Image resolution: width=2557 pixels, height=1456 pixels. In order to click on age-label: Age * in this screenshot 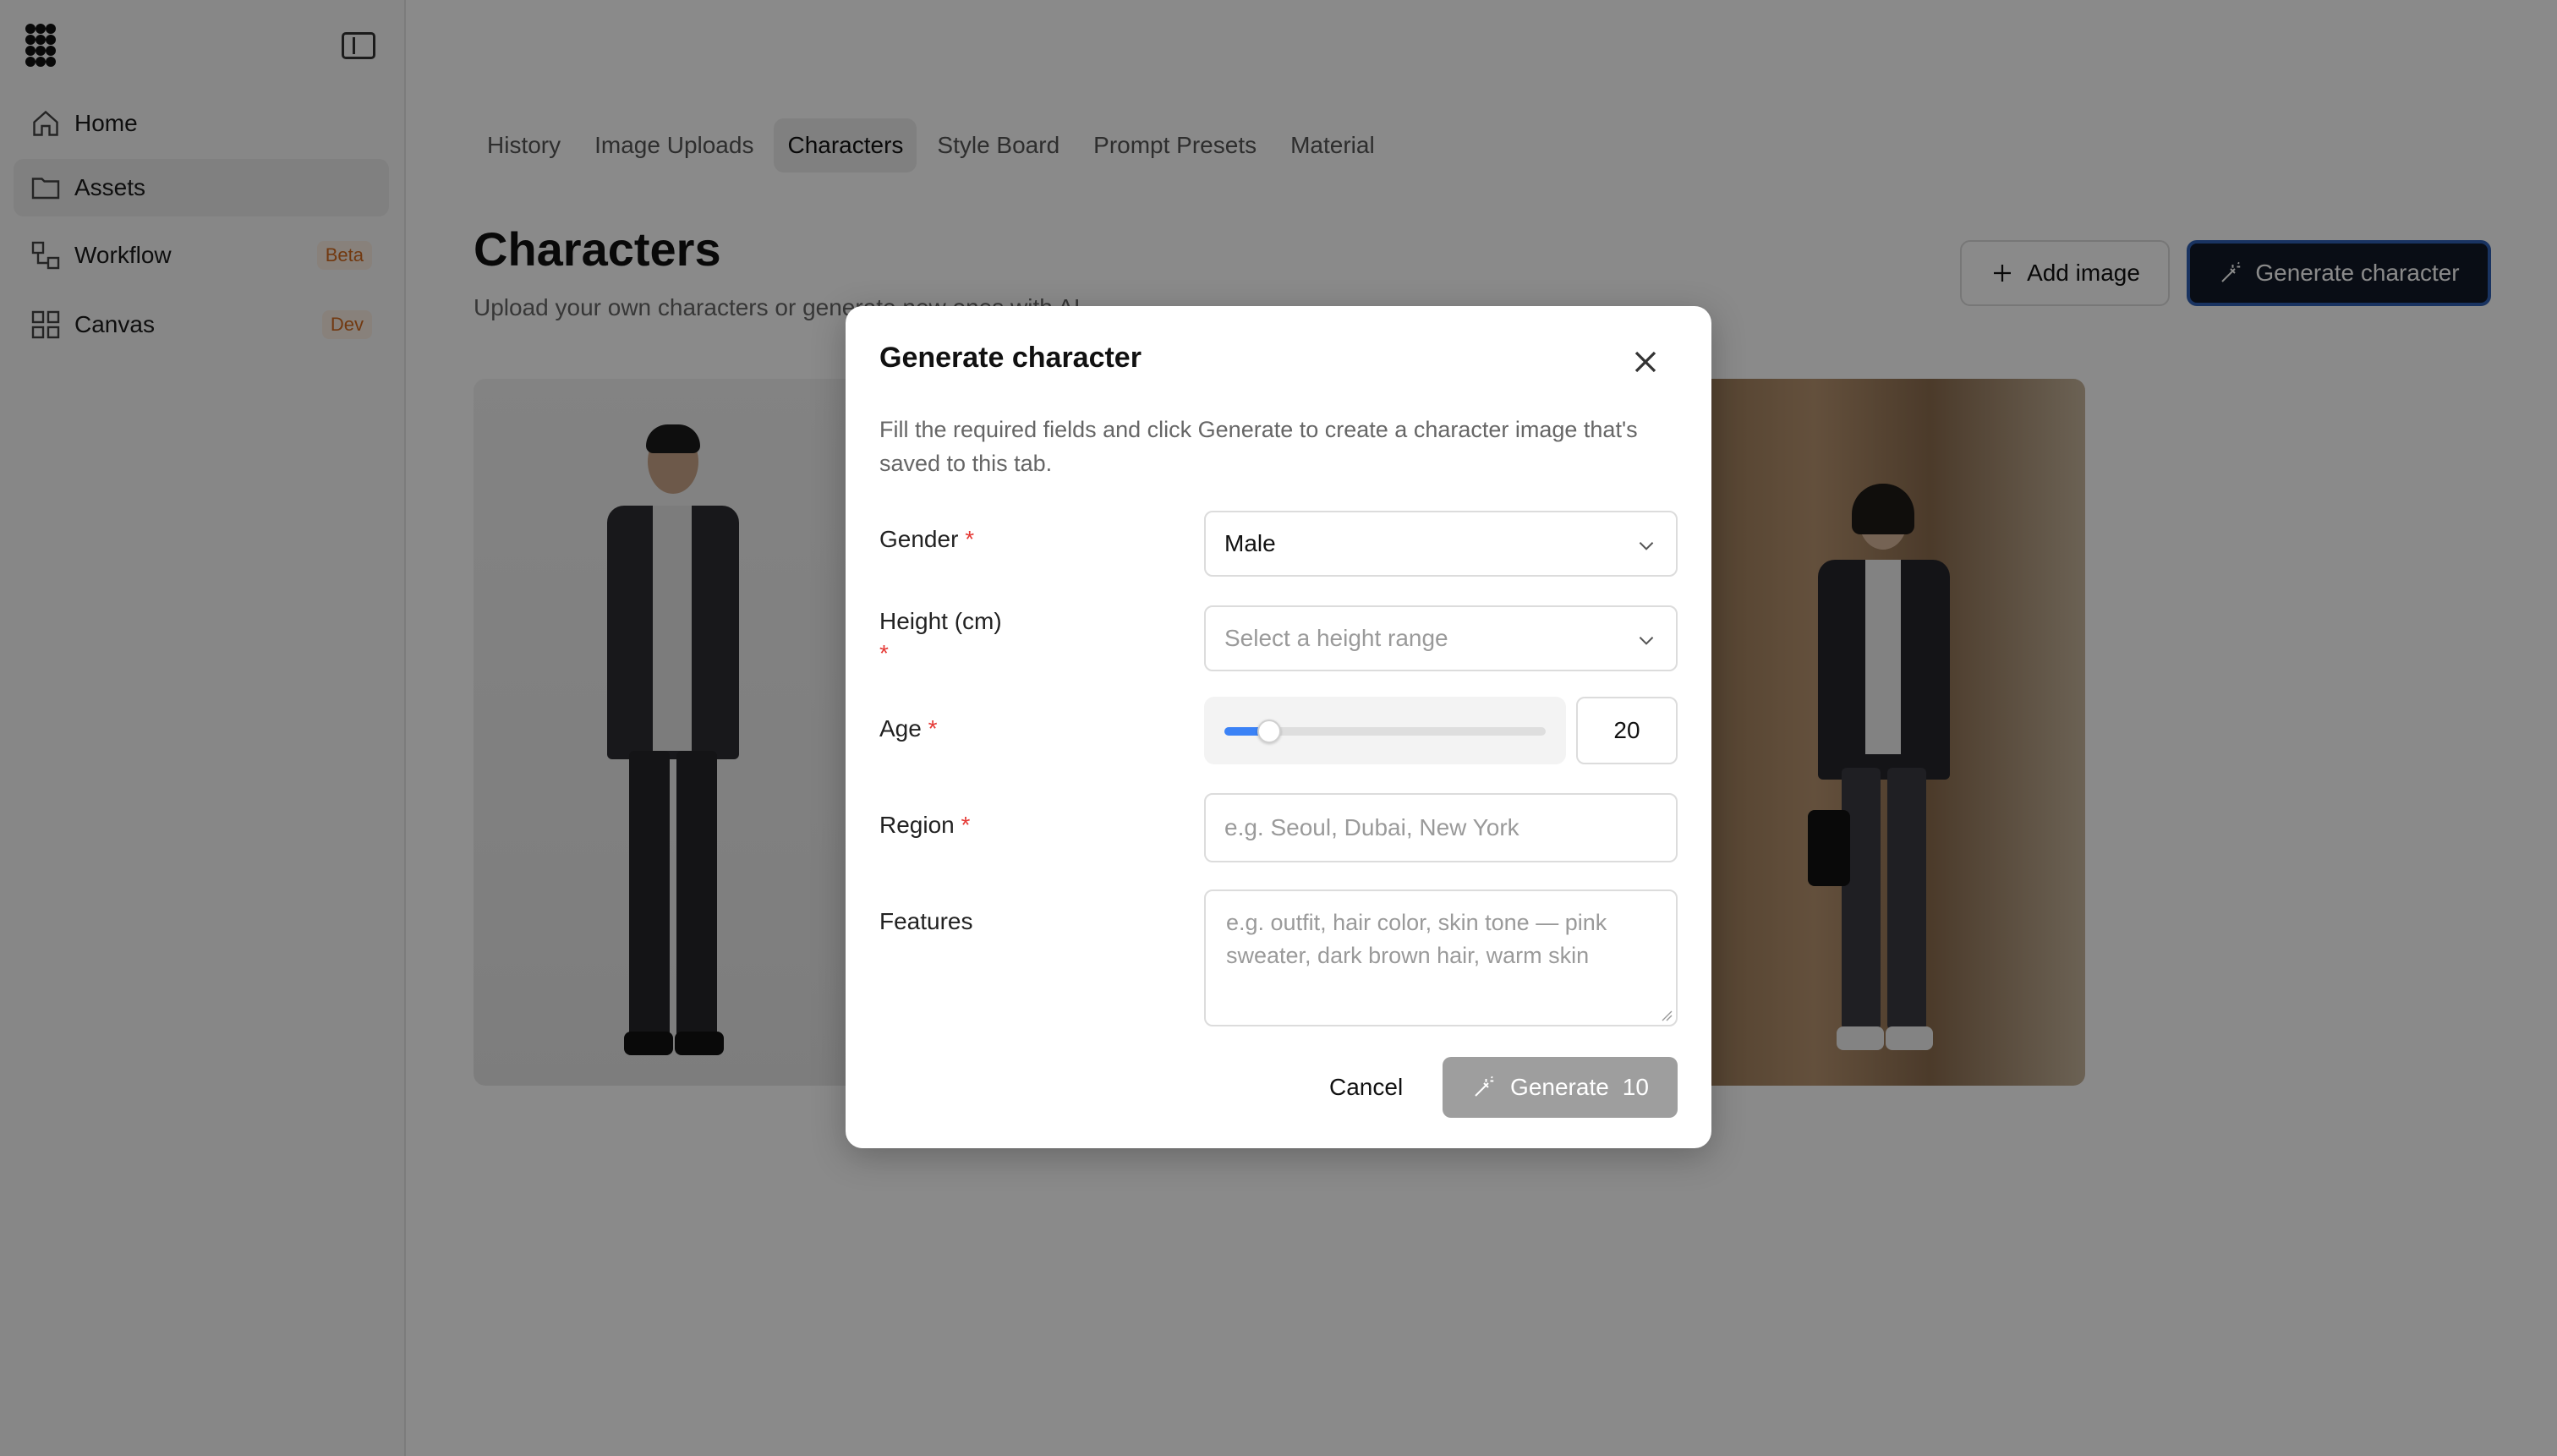, I will do `click(908, 729)`.